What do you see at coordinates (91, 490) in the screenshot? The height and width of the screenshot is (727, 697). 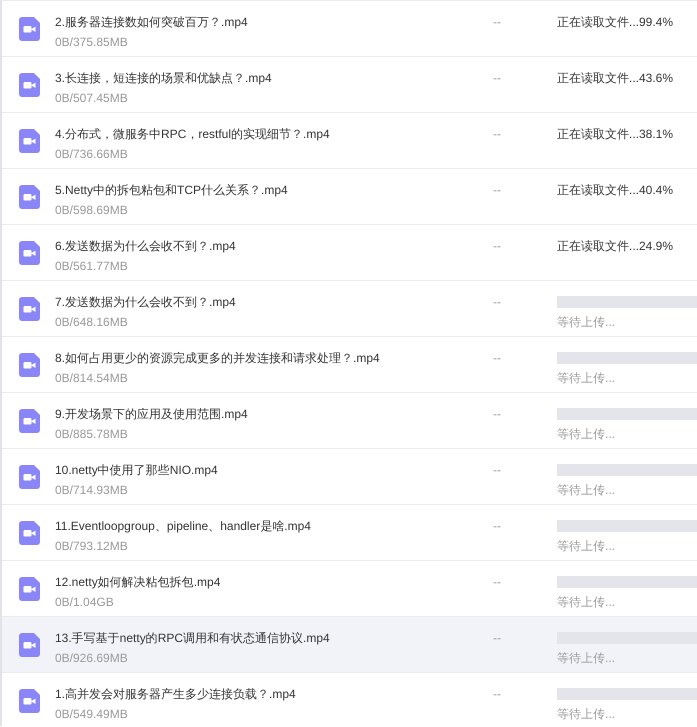 I see `file-size: 0B/714.93MB` at bounding box center [91, 490].